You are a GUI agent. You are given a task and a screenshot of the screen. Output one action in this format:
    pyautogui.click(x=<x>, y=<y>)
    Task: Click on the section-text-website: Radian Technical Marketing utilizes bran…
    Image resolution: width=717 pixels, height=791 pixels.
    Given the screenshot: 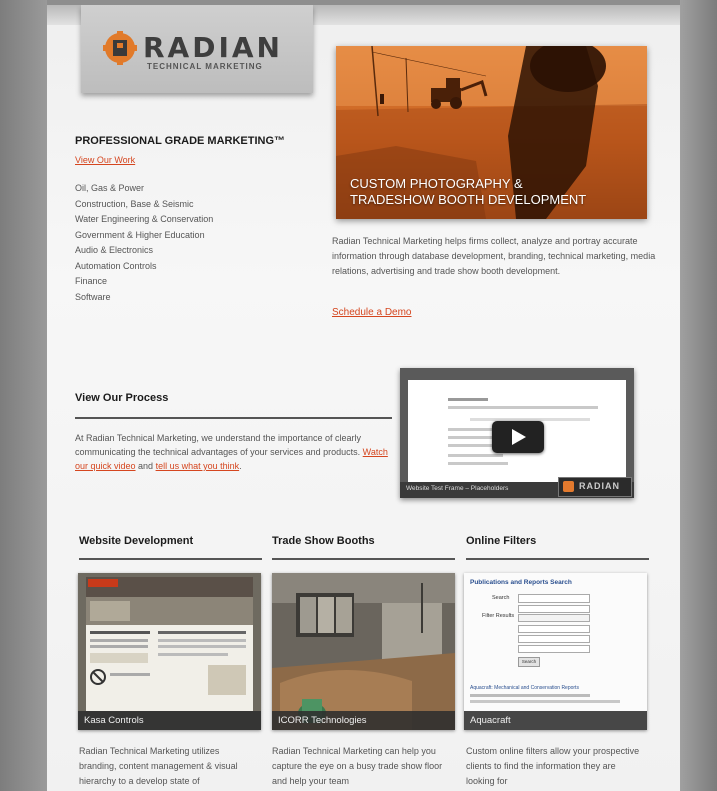 What is the action you would take?
    pyautogui.click(x=158, y=766)
    